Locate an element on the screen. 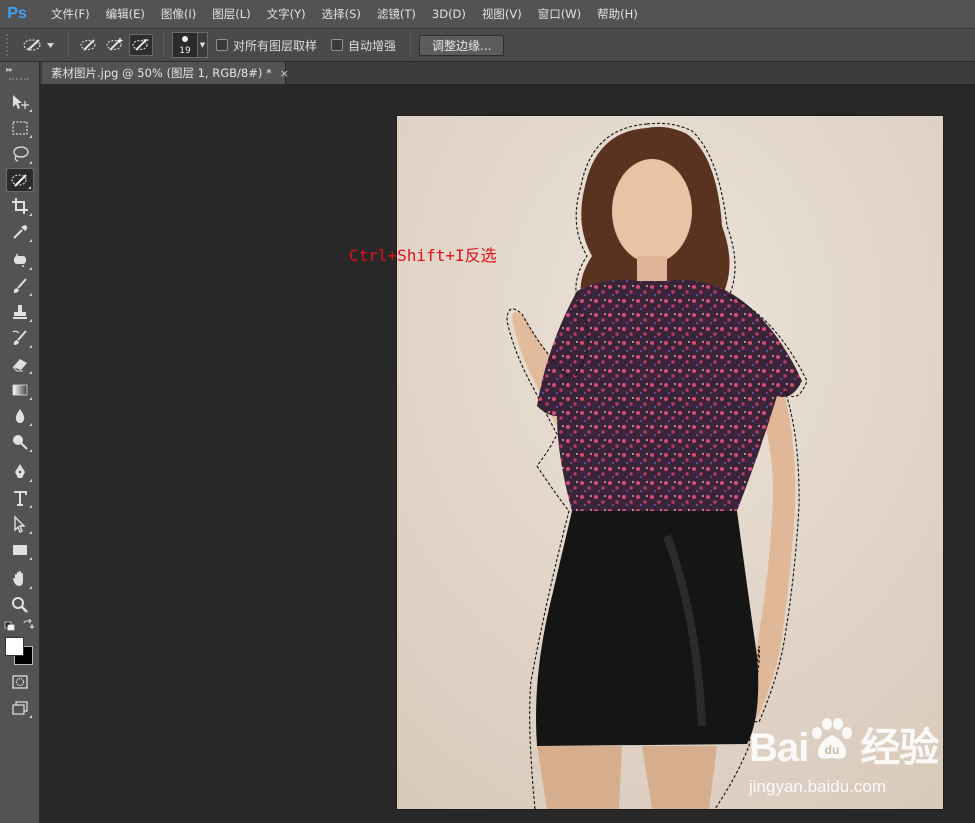 Image resolution: width=975 pixels, height=823 pixels. type-tool-icon is located at coordinates (20, 498).